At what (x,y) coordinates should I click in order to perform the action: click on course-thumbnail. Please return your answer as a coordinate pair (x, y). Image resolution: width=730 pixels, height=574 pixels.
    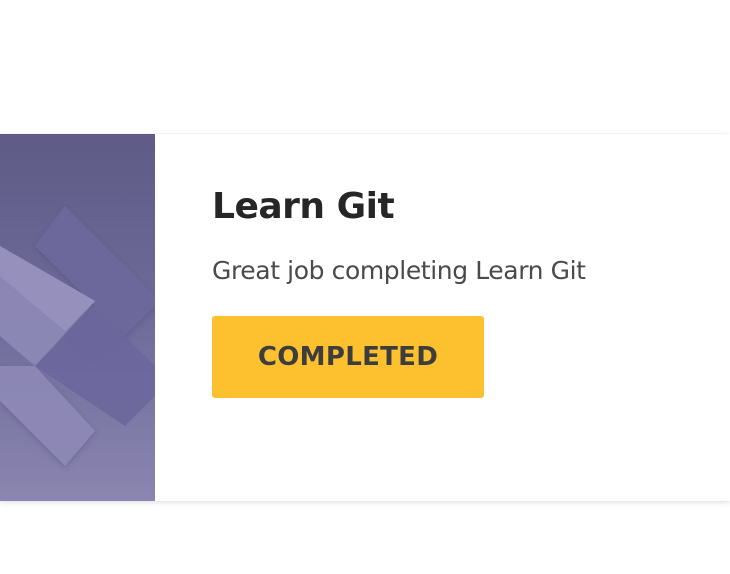
    Looking at the image, I should click on (77, 317).